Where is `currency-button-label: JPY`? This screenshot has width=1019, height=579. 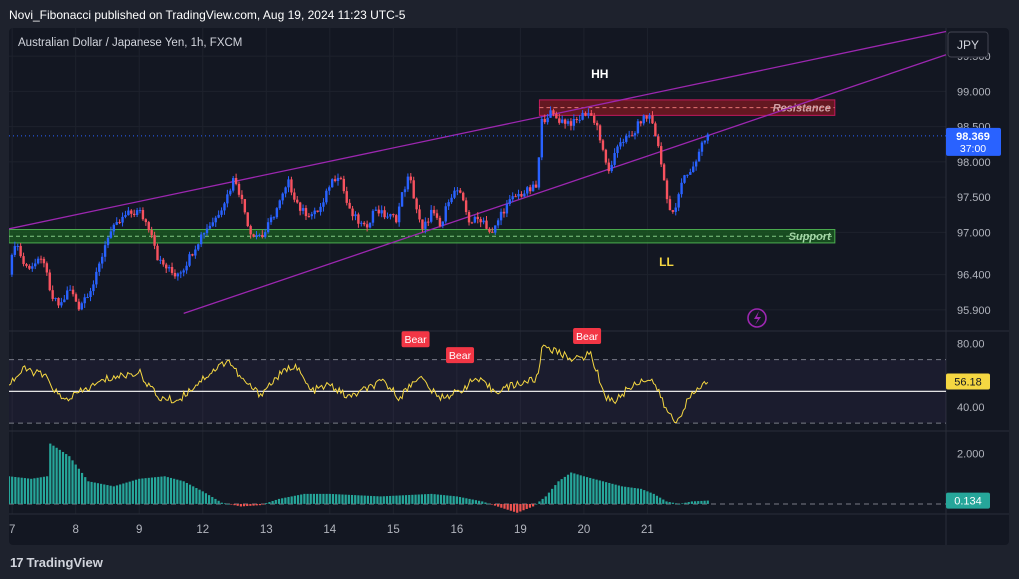 currency-button-label: JPY is located at coordinates (968, 45).